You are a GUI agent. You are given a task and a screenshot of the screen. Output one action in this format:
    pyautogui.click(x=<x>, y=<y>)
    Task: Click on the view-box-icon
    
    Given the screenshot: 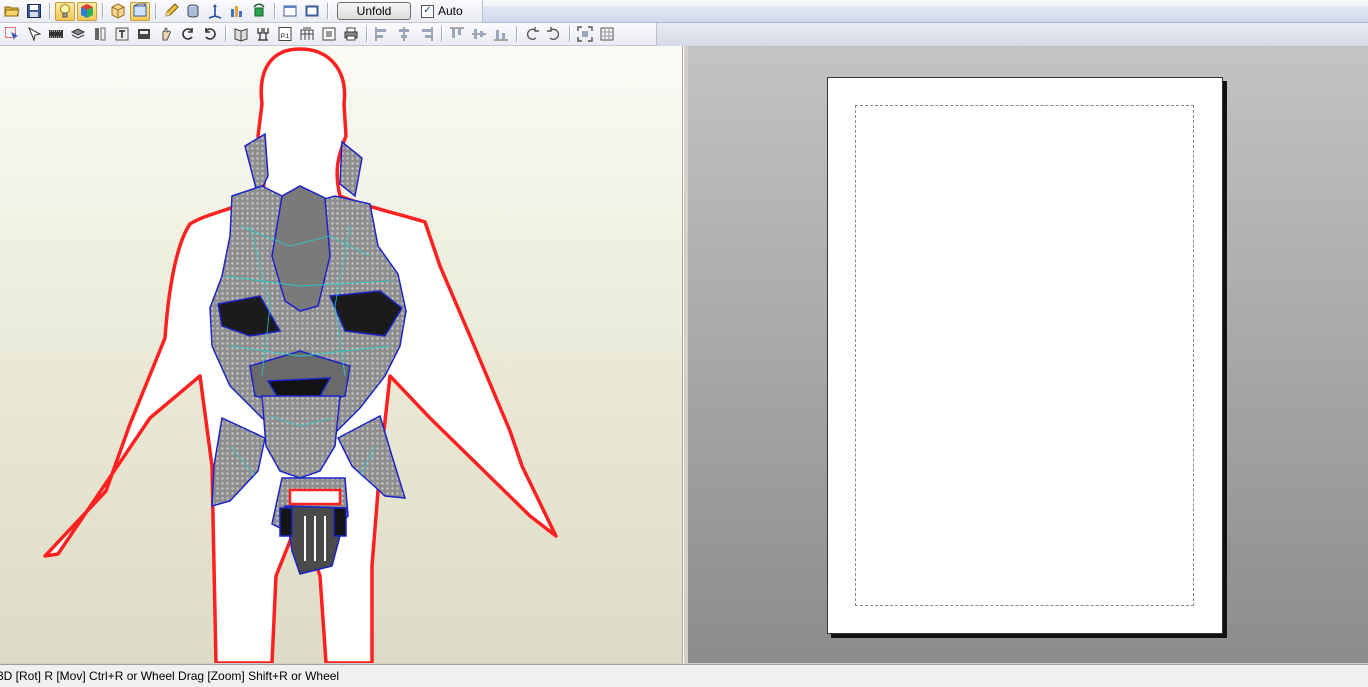 What is the action you would take?
    pyautogui.click(x=140, y=11)
    